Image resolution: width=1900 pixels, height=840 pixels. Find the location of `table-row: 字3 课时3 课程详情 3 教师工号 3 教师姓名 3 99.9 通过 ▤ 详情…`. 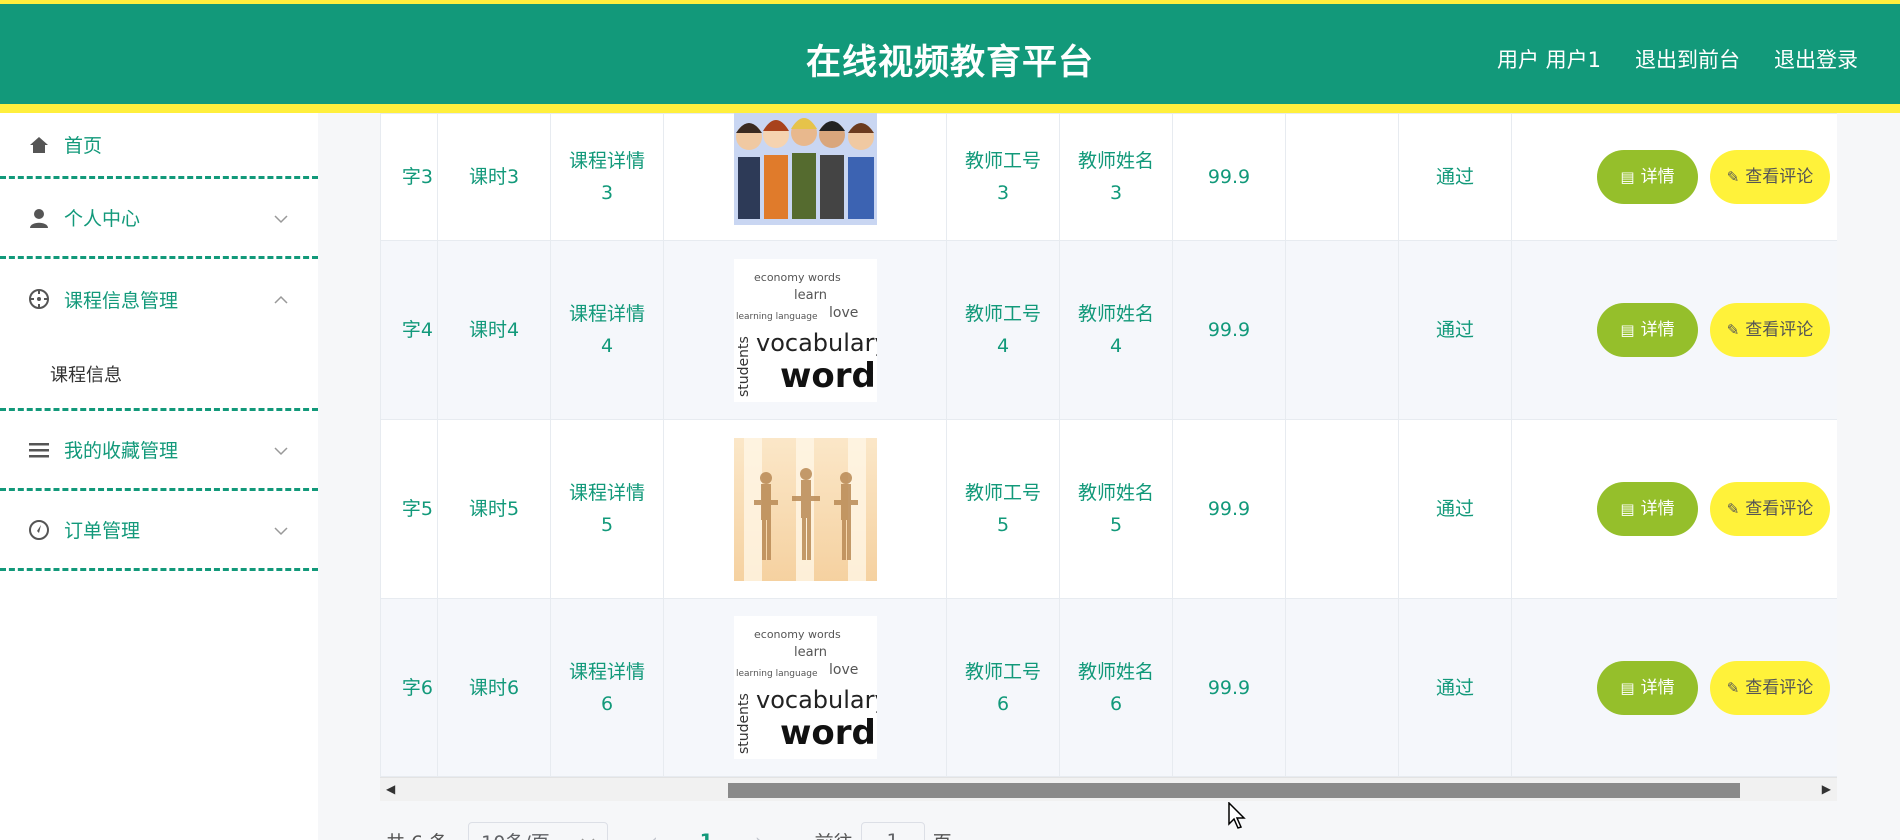

table-row: 字3 课时3 课程详情 3 教师工号 3 教师姓名 3 99.9 通过 ▤ 详情… is located at coordinates (1108, 177).